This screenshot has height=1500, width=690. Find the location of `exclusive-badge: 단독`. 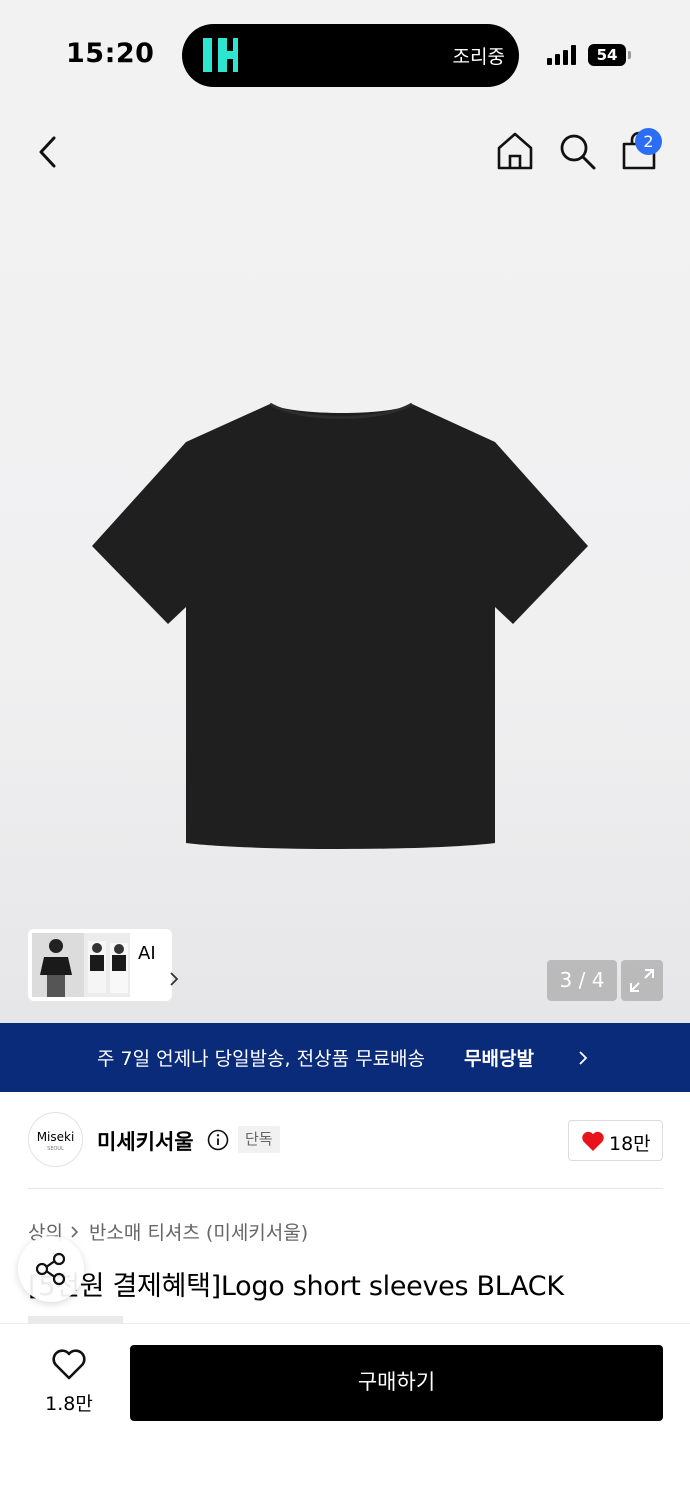

exclusive-badge: 단독 is located at coordinates (259, 1139).